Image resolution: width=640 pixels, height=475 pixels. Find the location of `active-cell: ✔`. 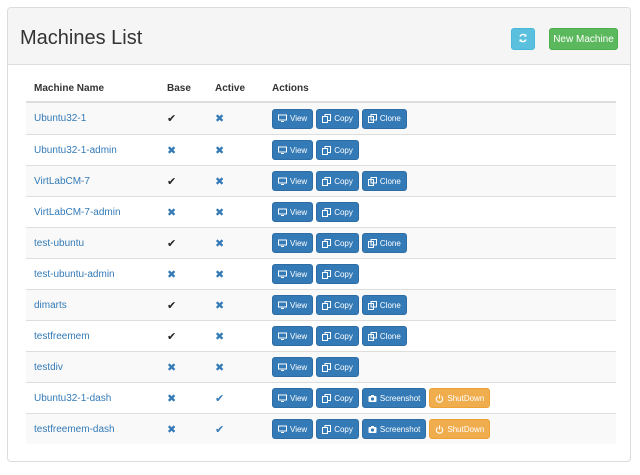

active-cell: ✔ is located at coordinates (235, 398).